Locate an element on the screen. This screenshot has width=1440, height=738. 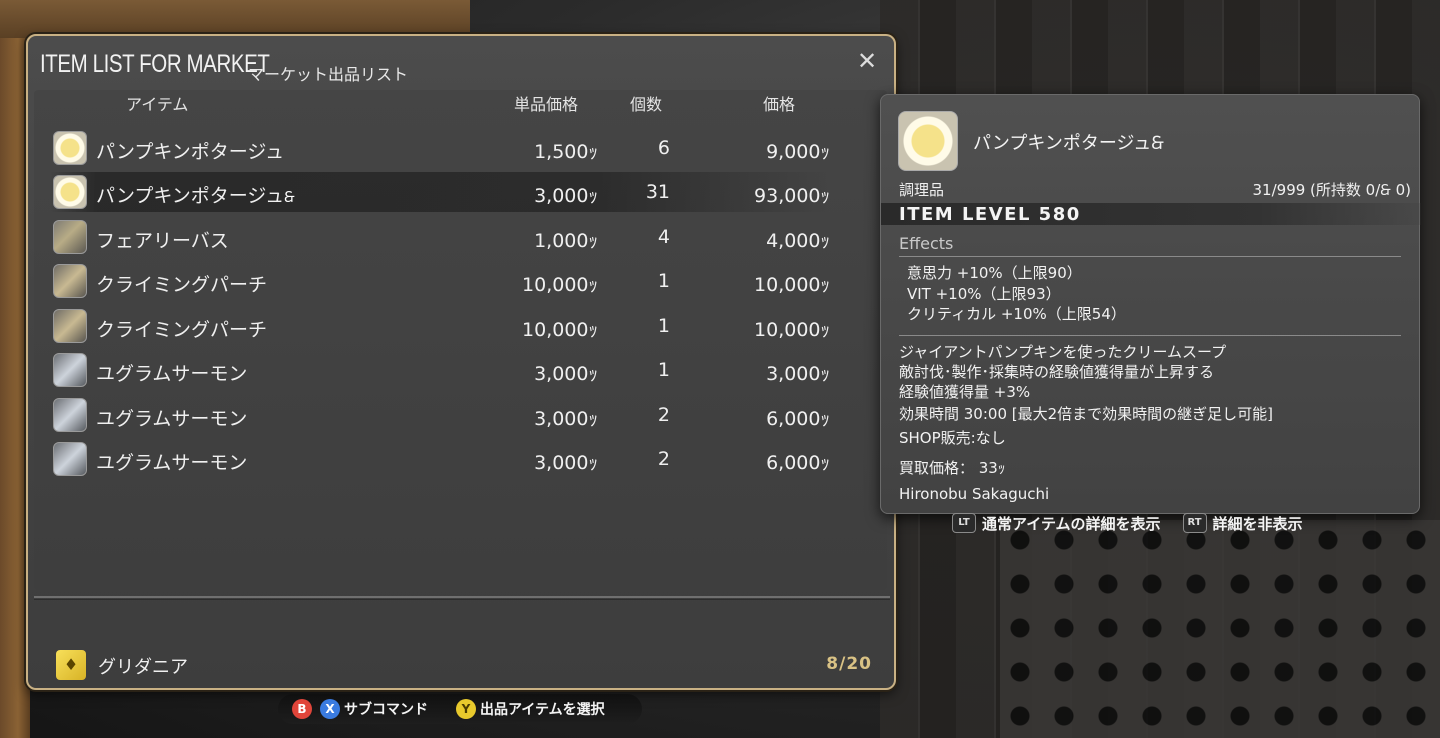
footer-divider is located at coordinates (462, 597).